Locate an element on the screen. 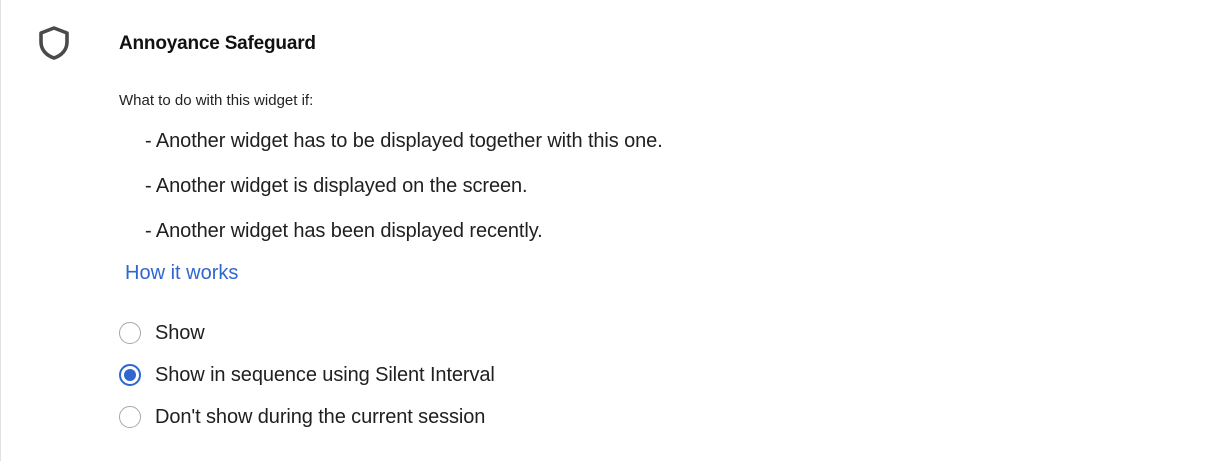 This screenshot has height=461, width=1223. option-label: Show is located at coordinates (180, 332).